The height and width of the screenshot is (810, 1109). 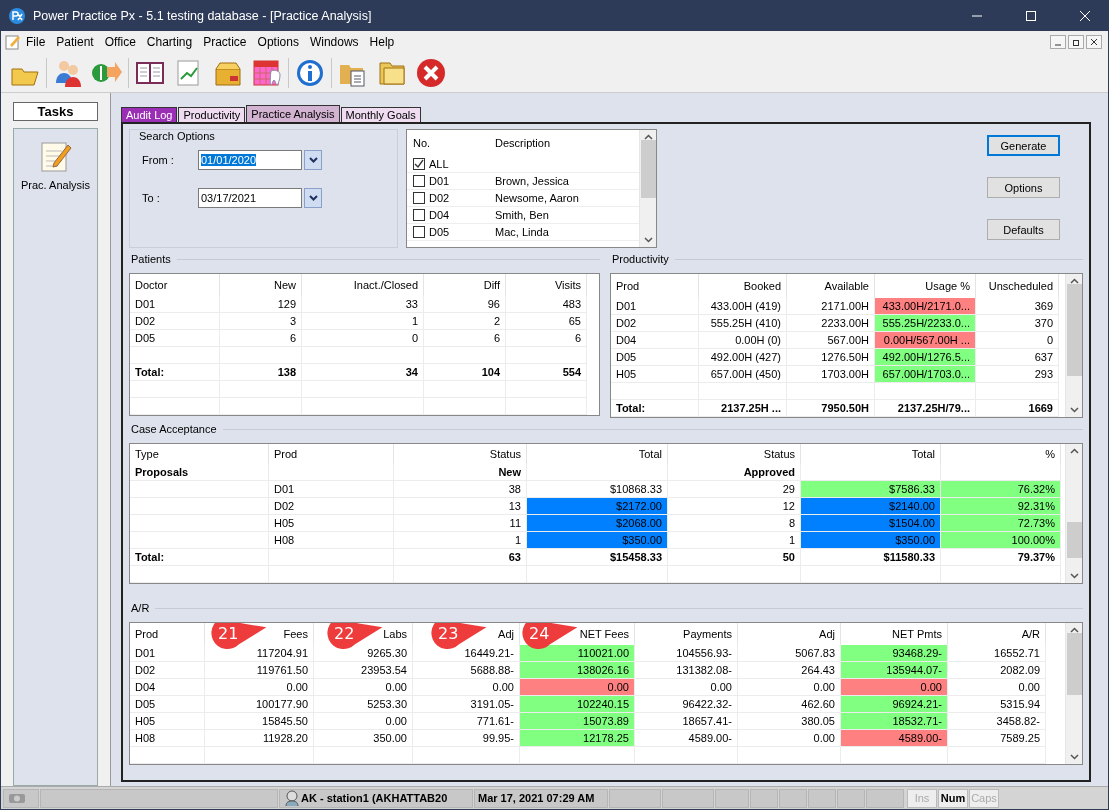 What do you see at coordinates (261, 338) in the screenshot?
I see `table-cell: 6` at bounding box center [261, 338].